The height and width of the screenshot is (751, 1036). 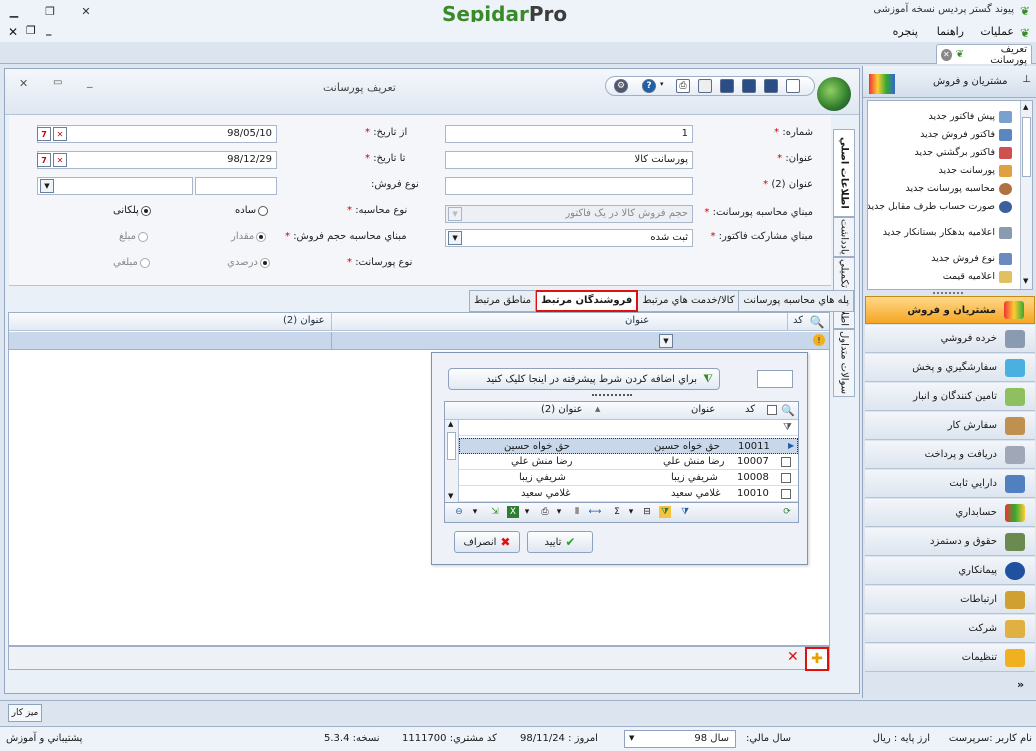 I want to click on sale-type-code-input, so click(x=236, y=186).